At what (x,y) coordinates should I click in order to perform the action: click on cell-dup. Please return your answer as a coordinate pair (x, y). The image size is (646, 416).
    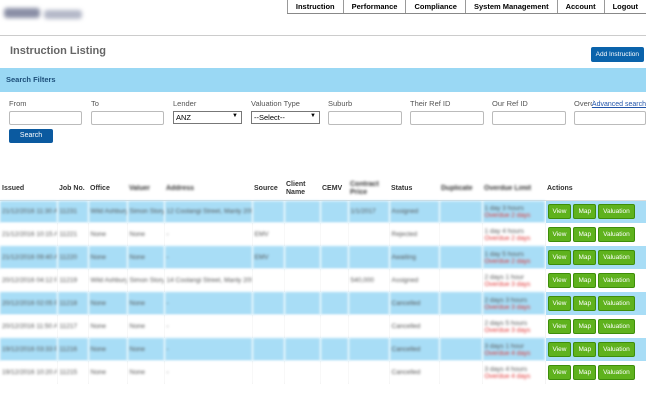
    Looking at the image, I should click on (461, 280).